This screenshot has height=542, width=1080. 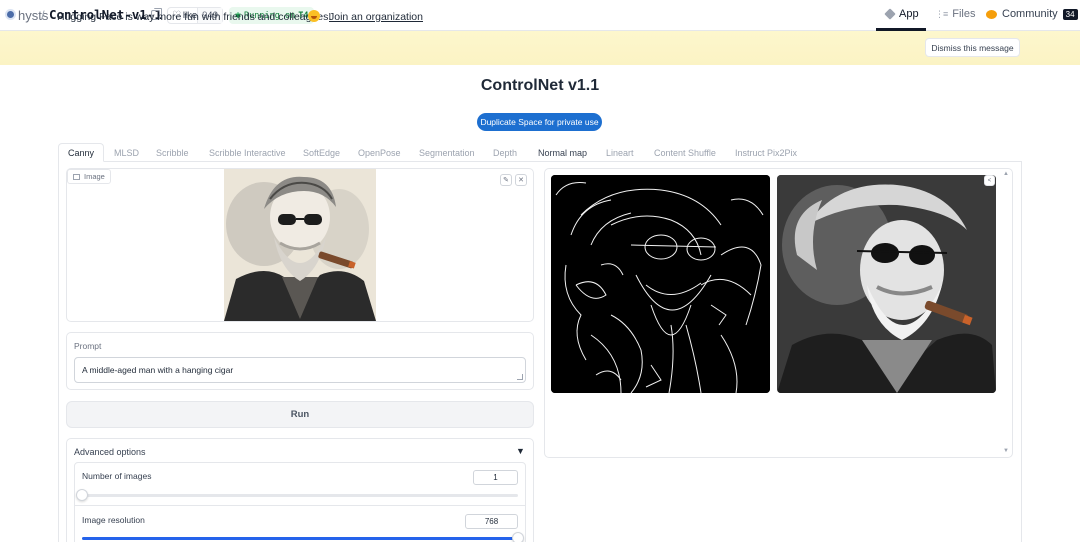 What do you see at coordinates (520, 377) in the screenshot?
I see `resize-handle-icon` at bounding box center [520, 377].